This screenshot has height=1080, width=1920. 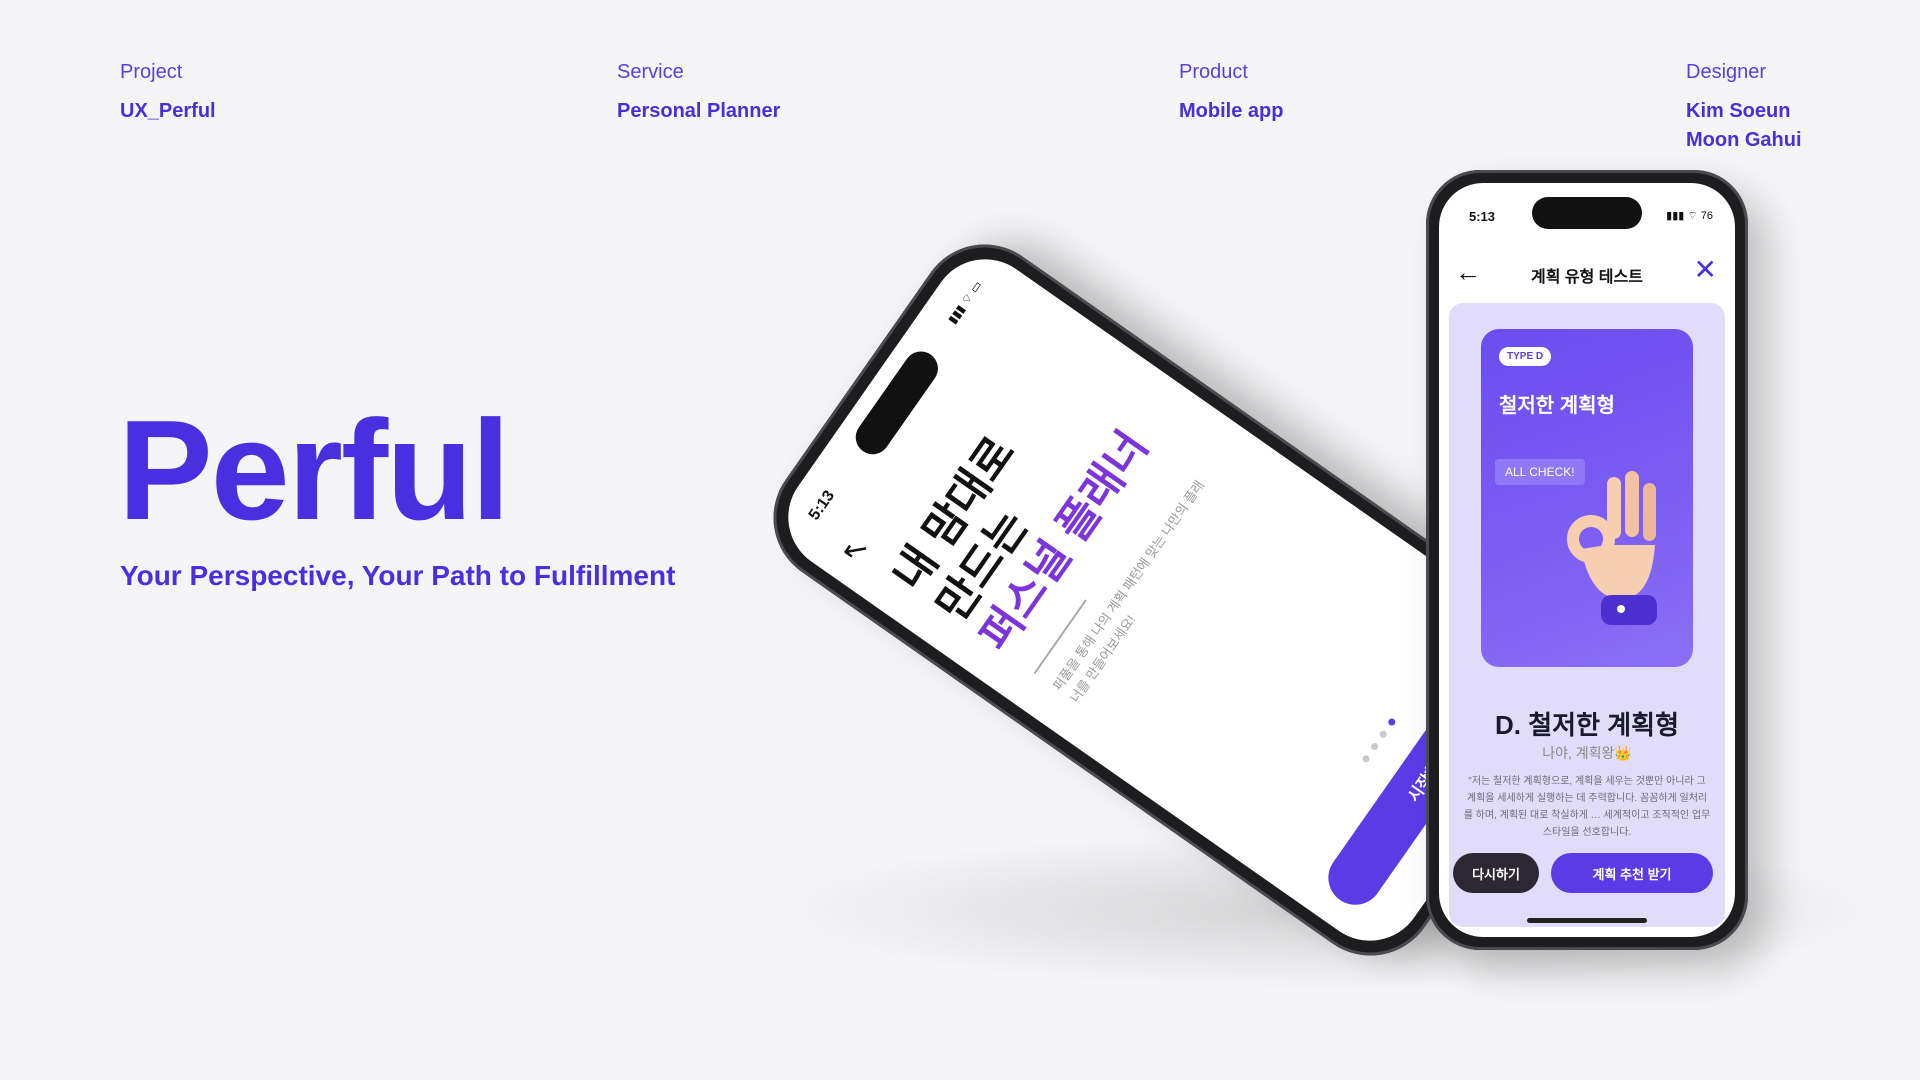 I want to click on page-dot-active, so click(x=1391, y=722).